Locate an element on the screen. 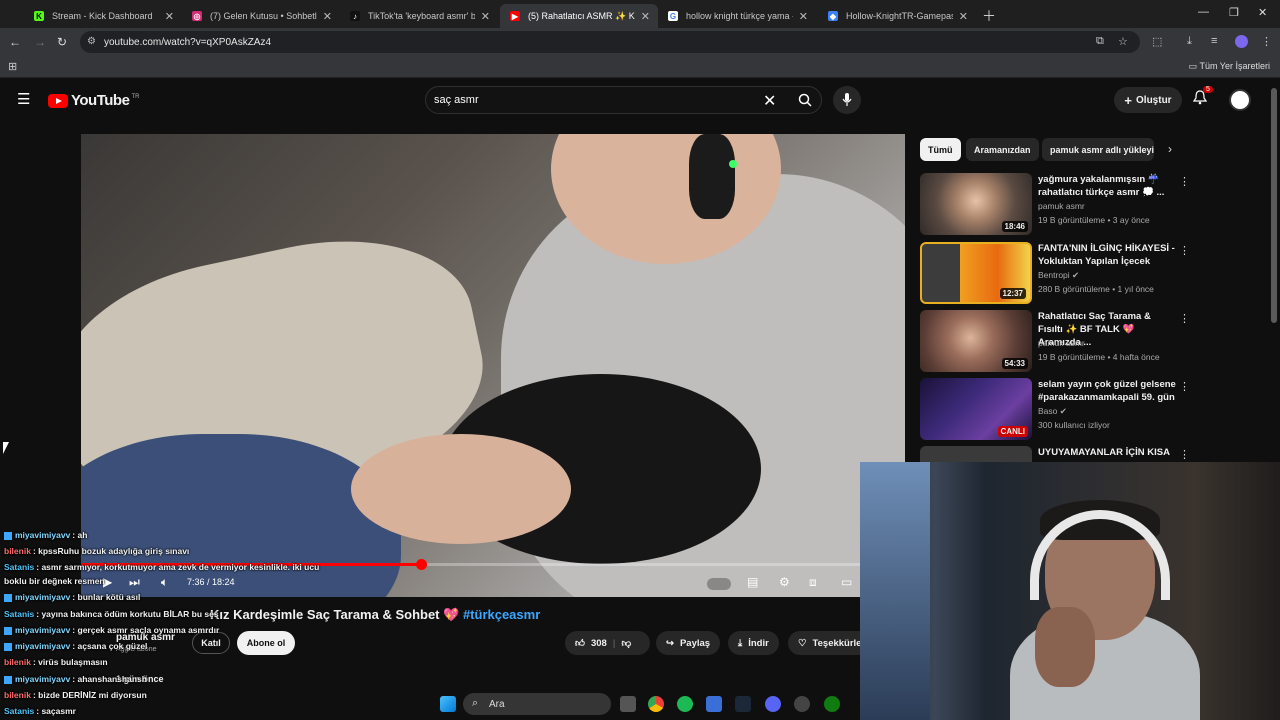  tab-title: Stream - Kick Dashboard is located at coordinates (102, 16).